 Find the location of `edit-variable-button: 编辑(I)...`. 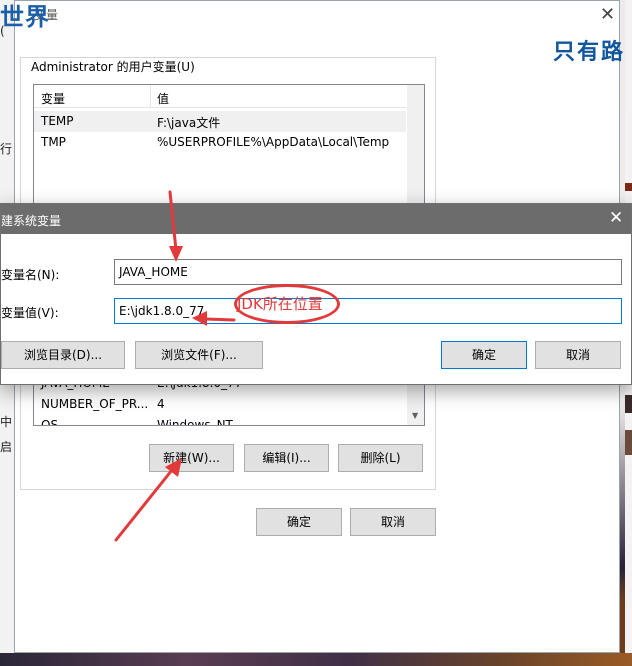

edit-variable-button: 编辑(I)... is located at coordinates (286, 458).